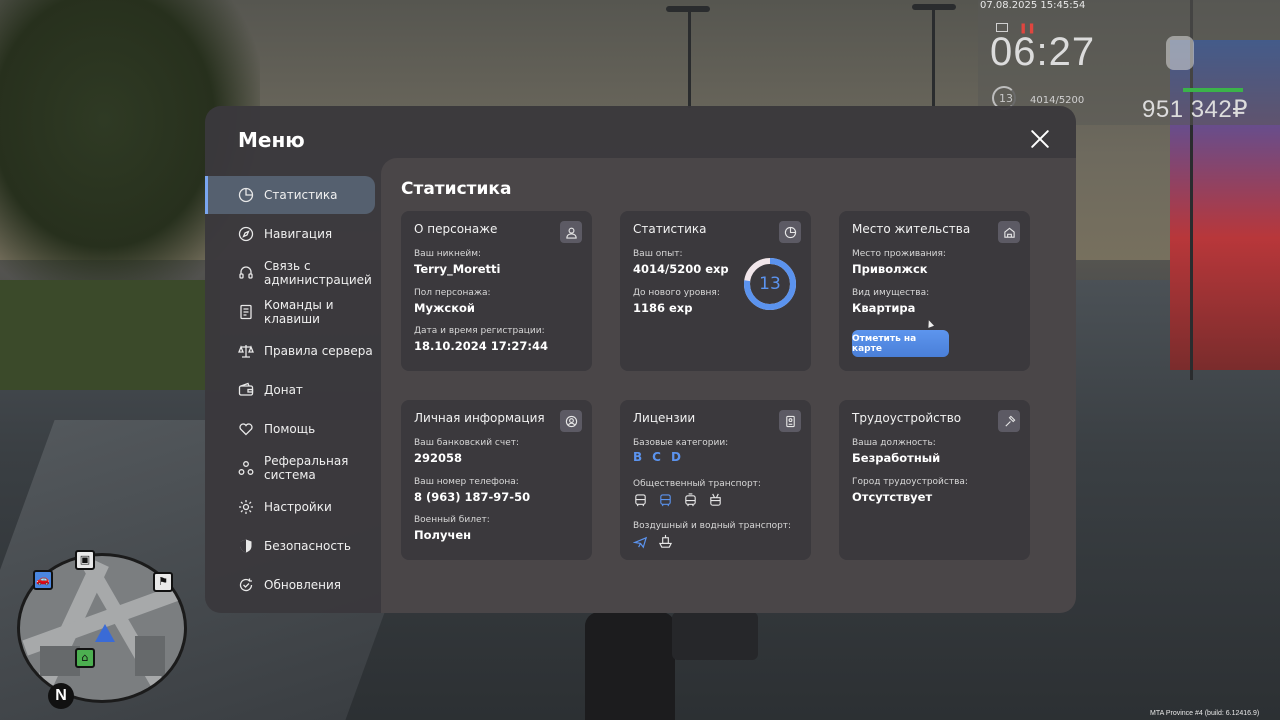 The width and height of the screenshot is (1280, 720). I want to click on fist-icon, so click(1180, 53).